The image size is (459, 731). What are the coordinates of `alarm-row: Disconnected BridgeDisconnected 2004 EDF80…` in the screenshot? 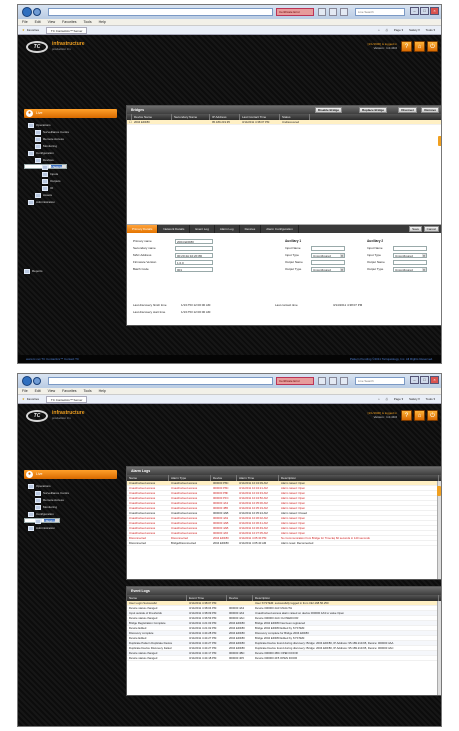 It's located at (284, 543).